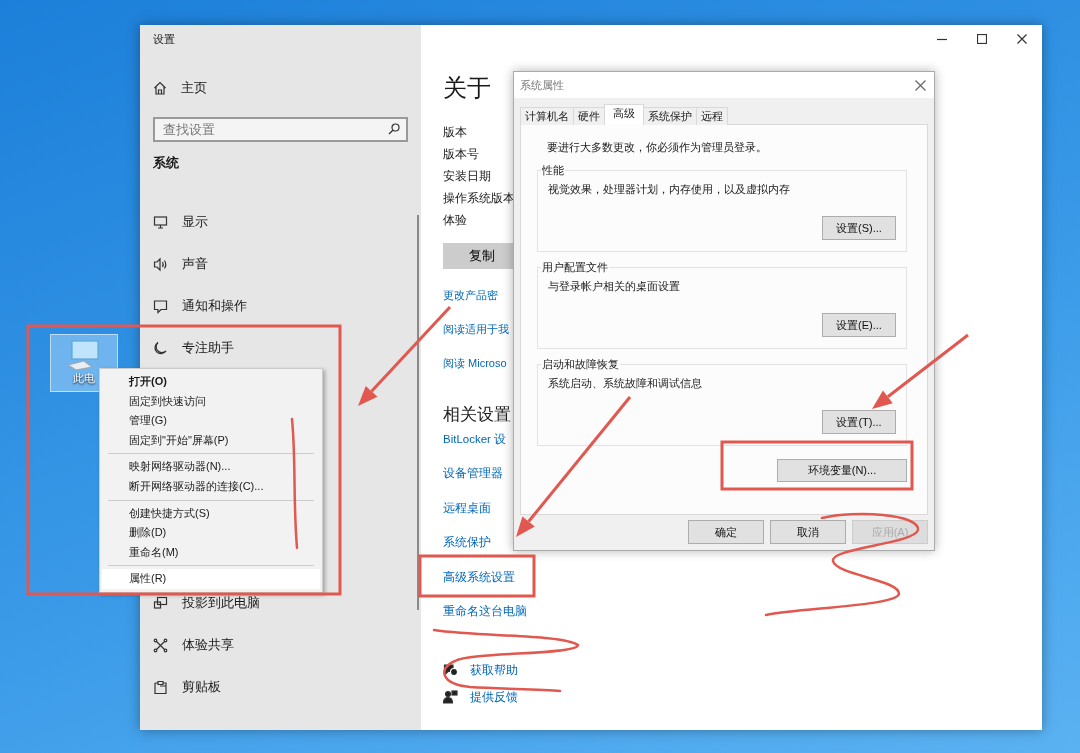 The height and width of the screenshot is (753, 1080). What do you see at coordinates (211, 579) in the screenshot?
I see `menu-item: 属性(R)` at bounding box center [211, 579].